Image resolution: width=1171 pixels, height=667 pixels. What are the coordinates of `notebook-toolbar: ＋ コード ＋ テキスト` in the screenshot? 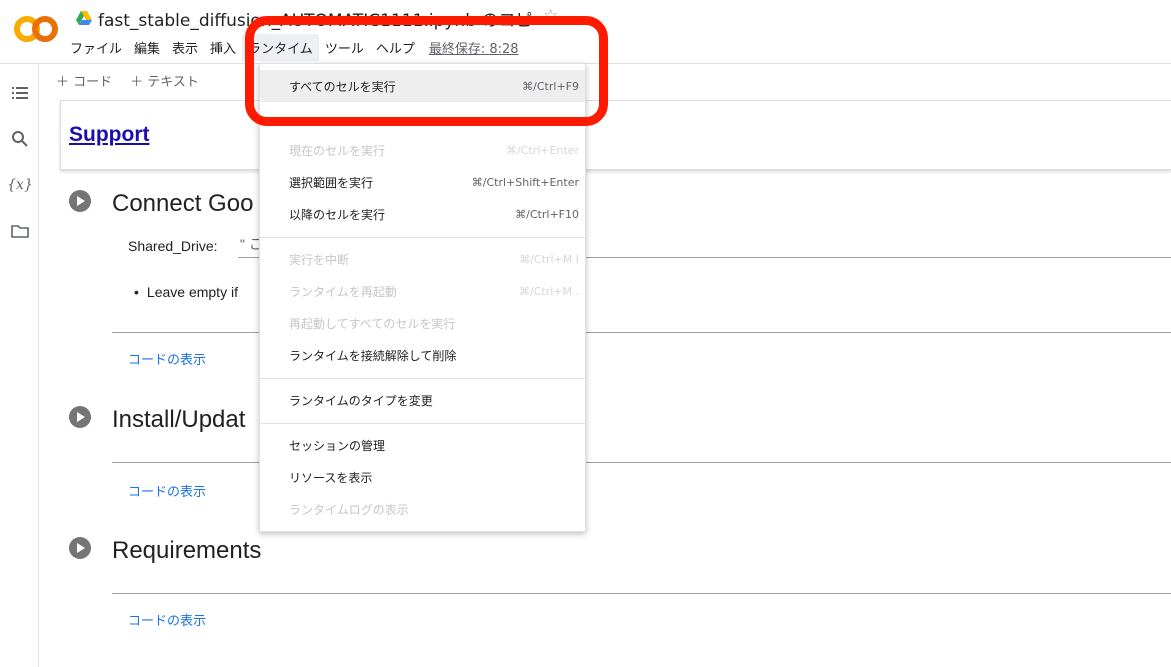 It's located at (605, 80).